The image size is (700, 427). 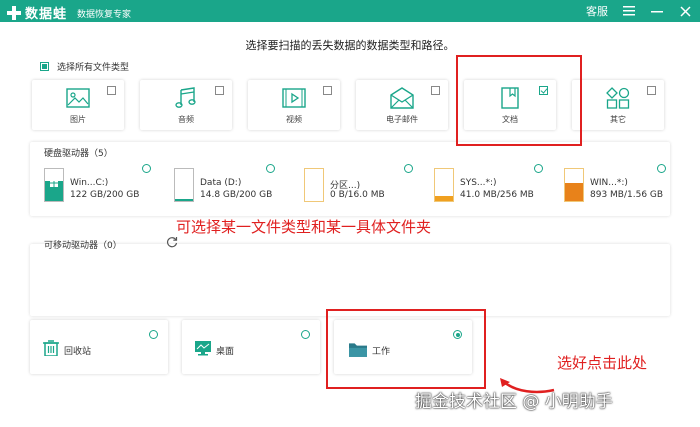 What do you see at coordinates (294, 98) in the screenshot?
I see `video-icon` at bounding box center [294, 98].